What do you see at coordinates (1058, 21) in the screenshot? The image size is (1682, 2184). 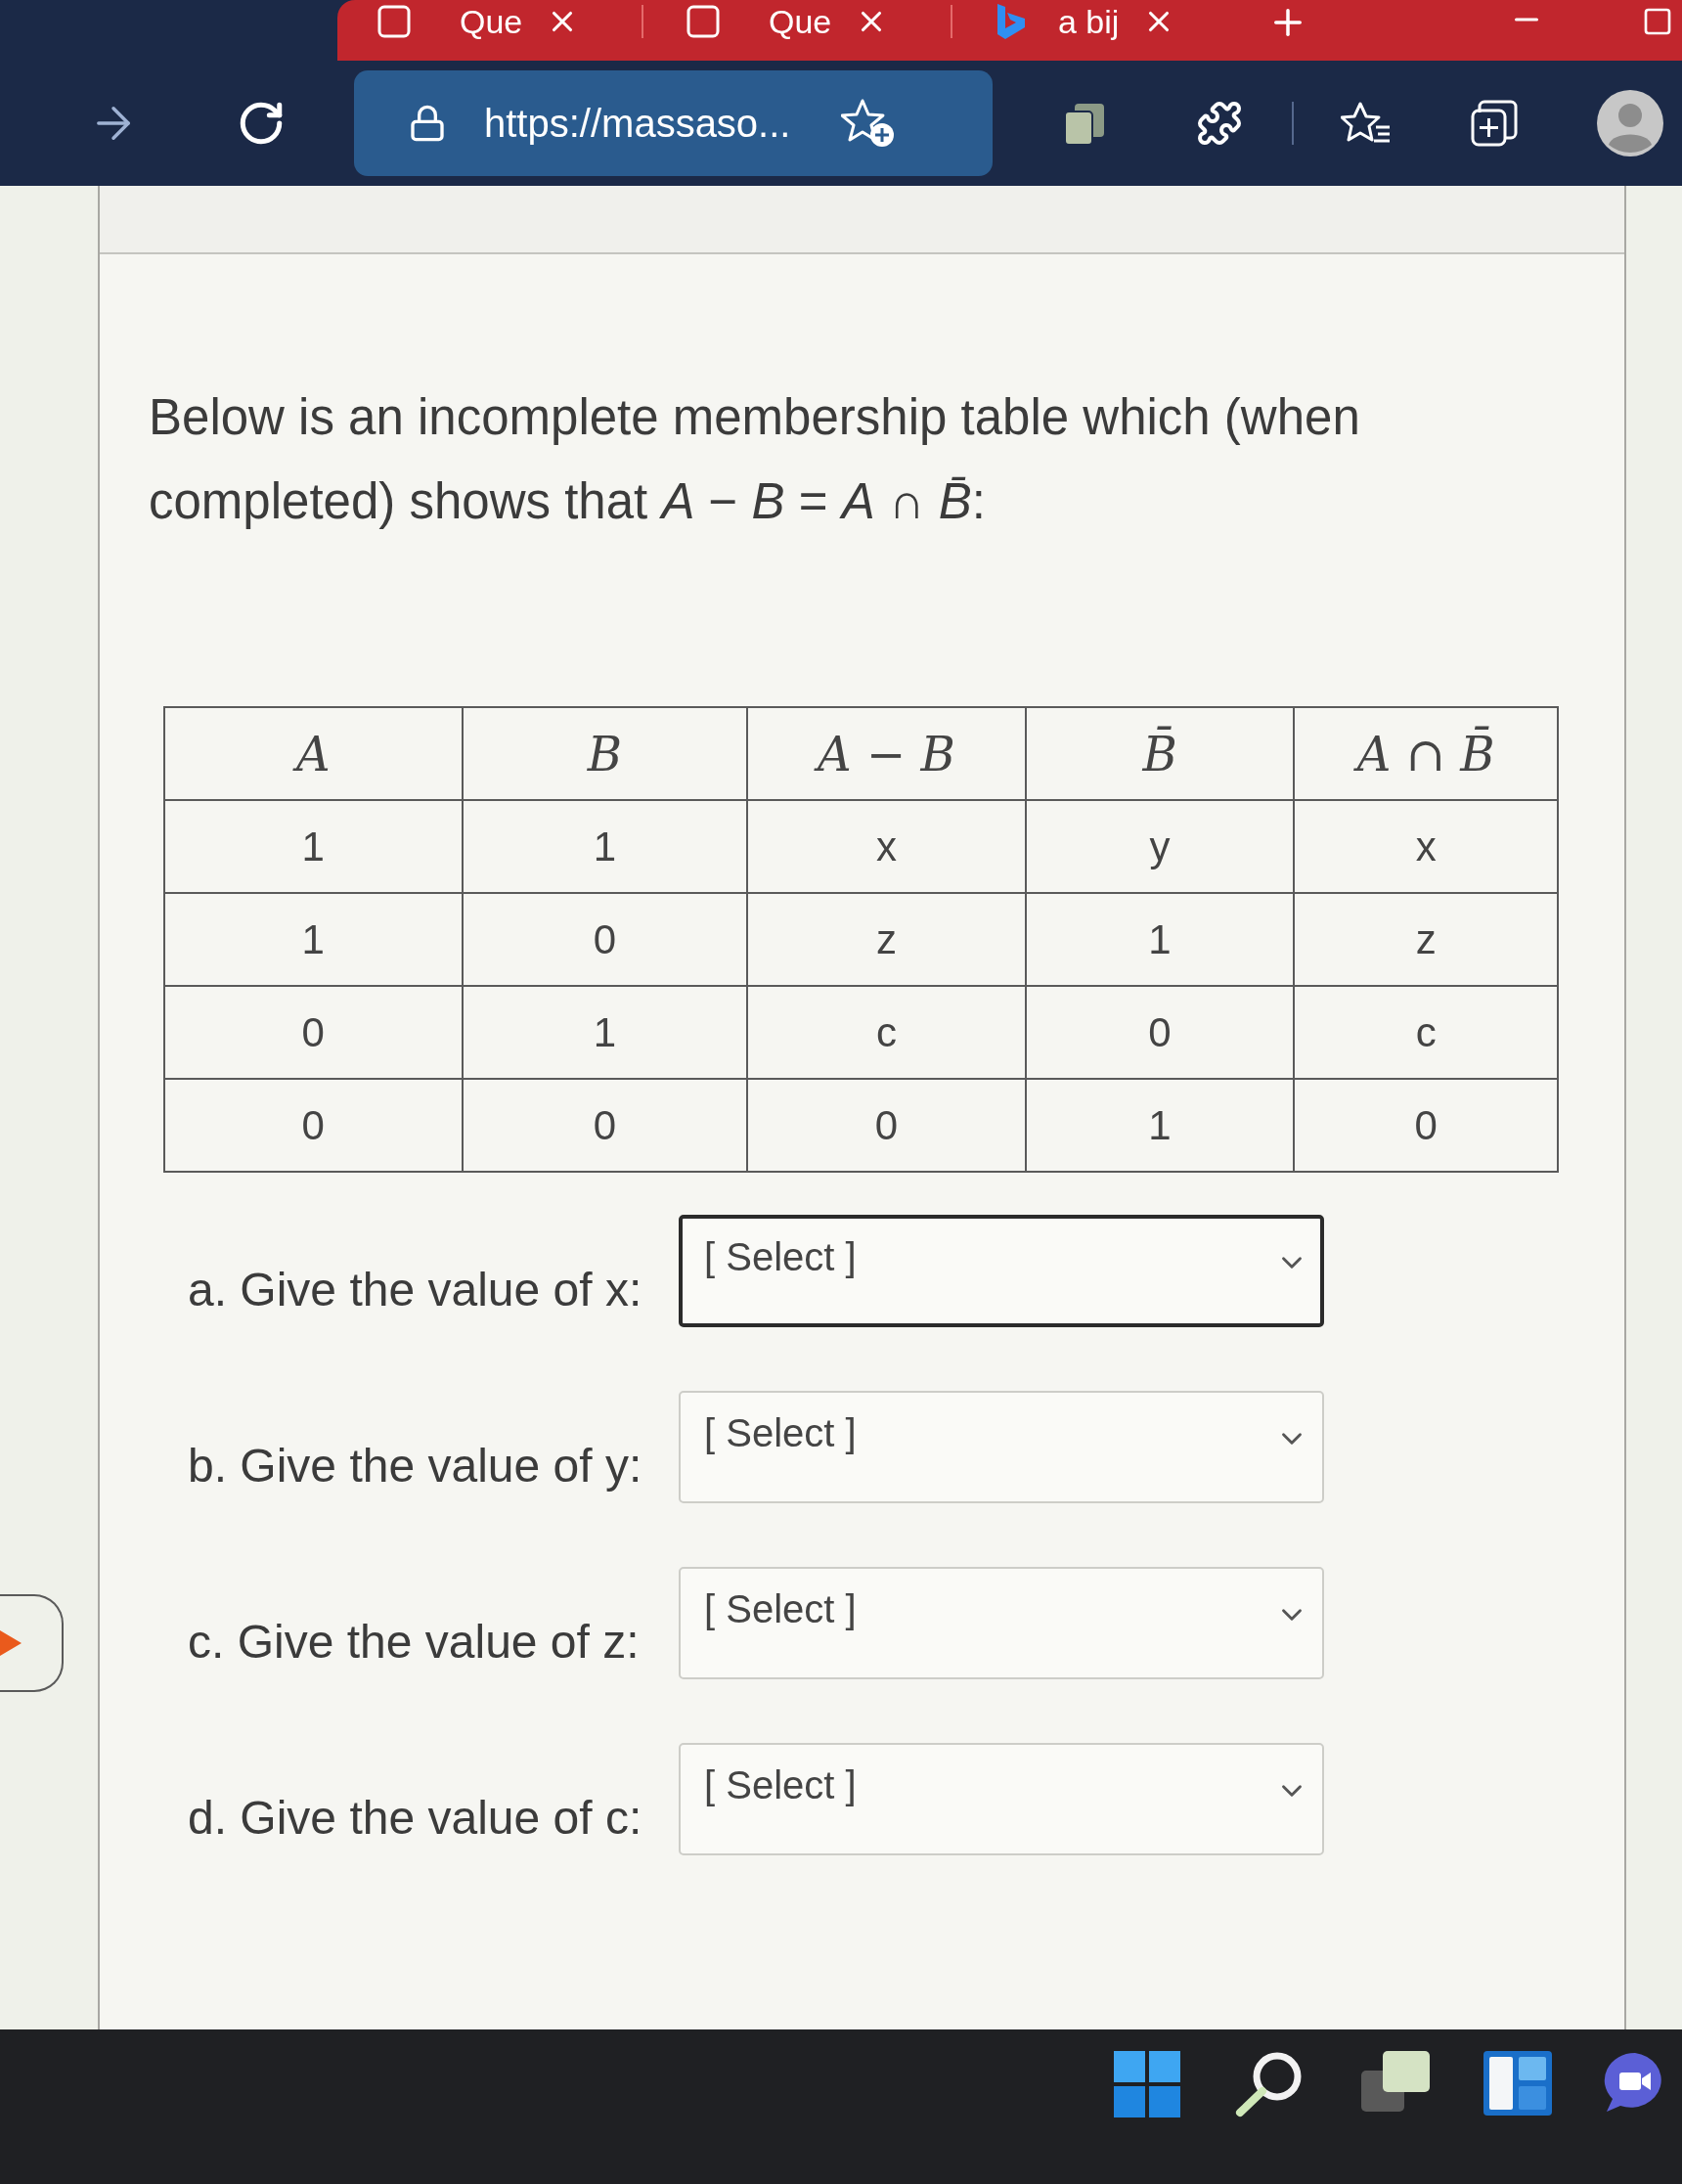 I see `browser-tab: a bij` at bounding box center [1058, 21].